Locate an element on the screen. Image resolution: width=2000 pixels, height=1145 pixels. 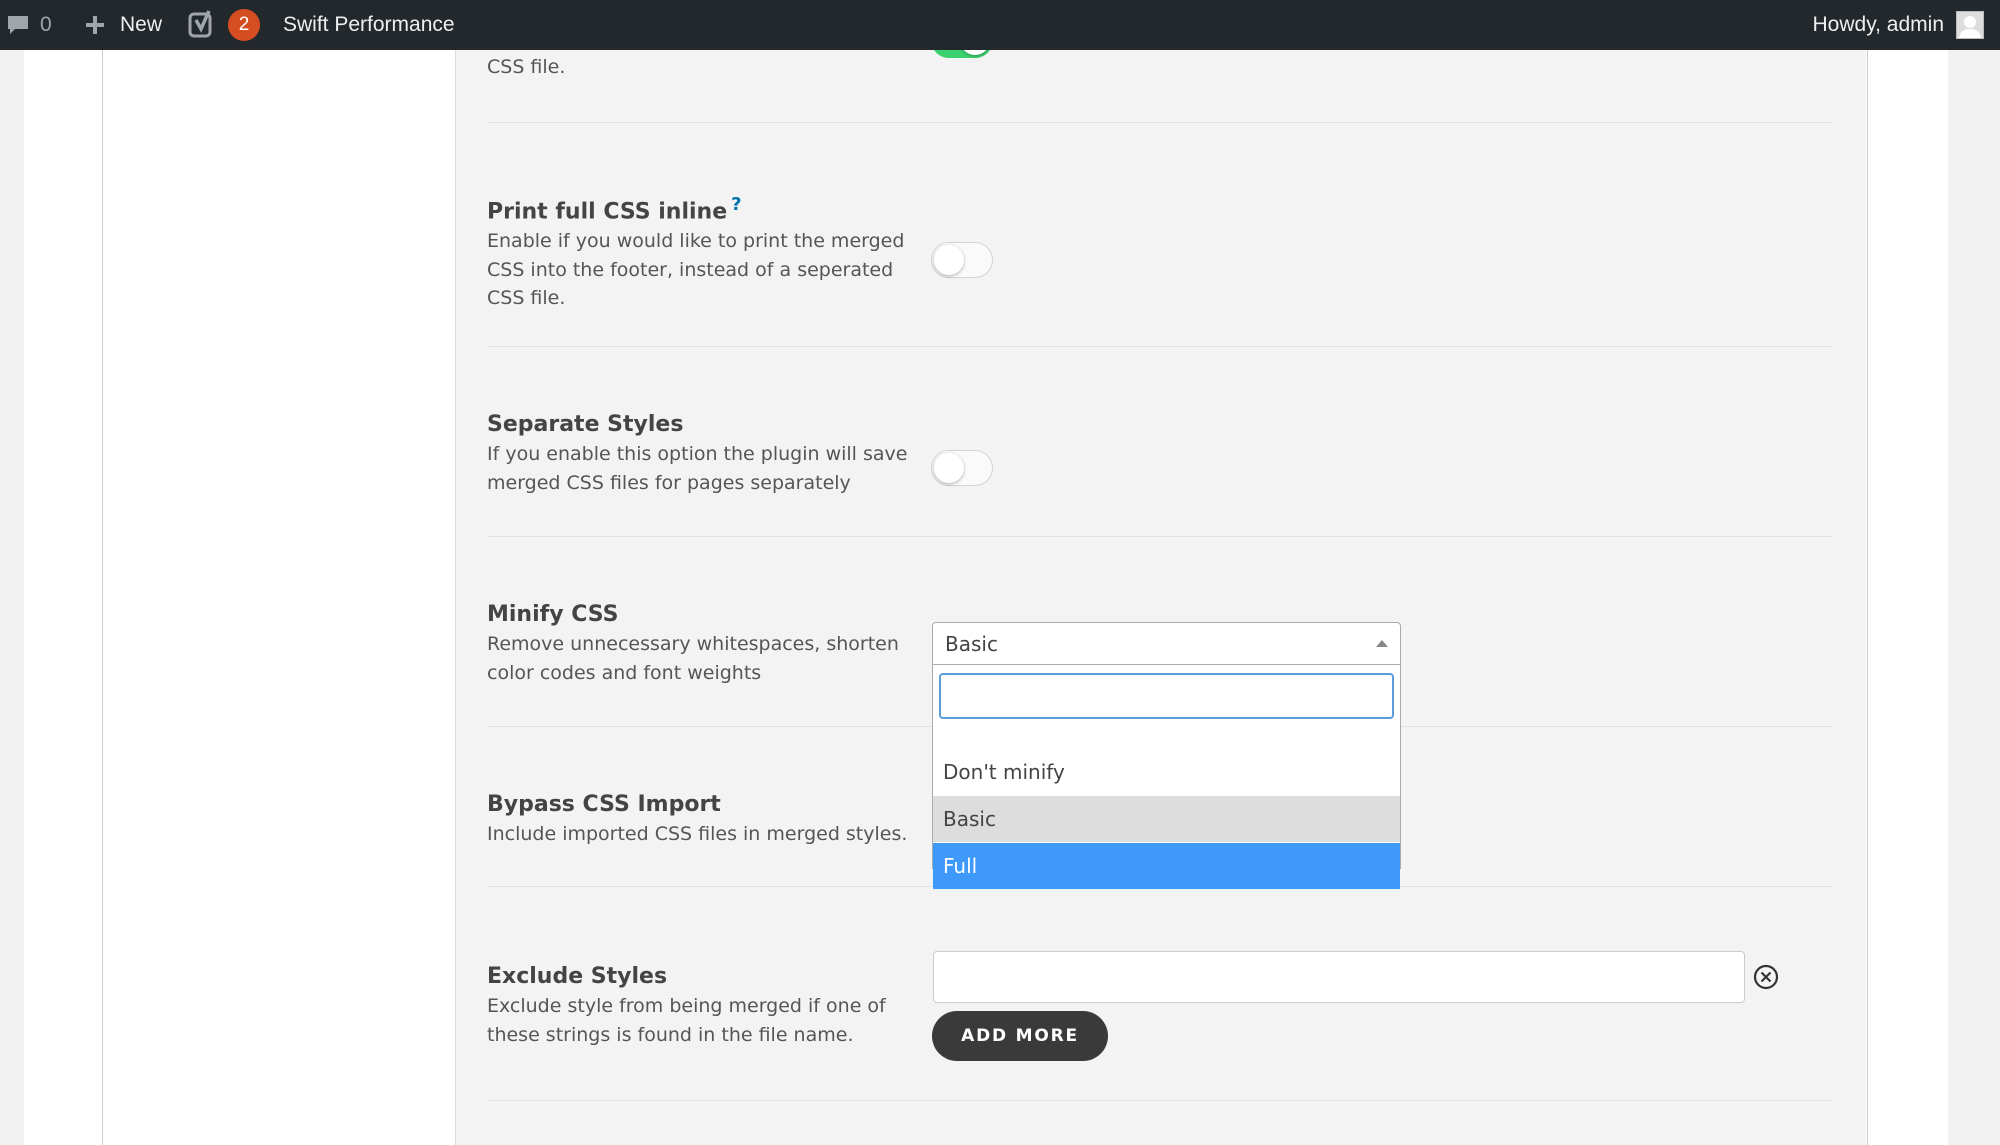
option-dont-minify: Don't minify is located at coordinates (1166, 772).